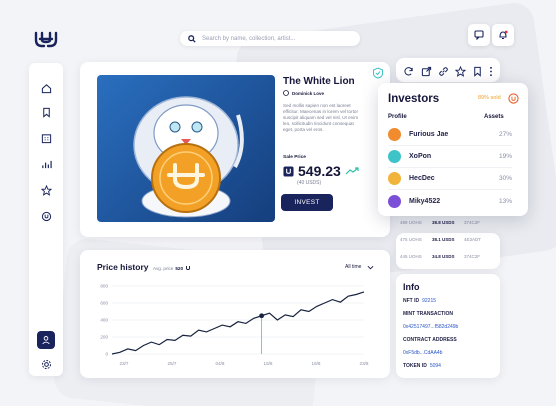 This screenshot has width=556, height=406. What do you see at coordinates (513, 100) in the screenshot?
I see `sold-coin-icon` at bounding box center [513, 100].